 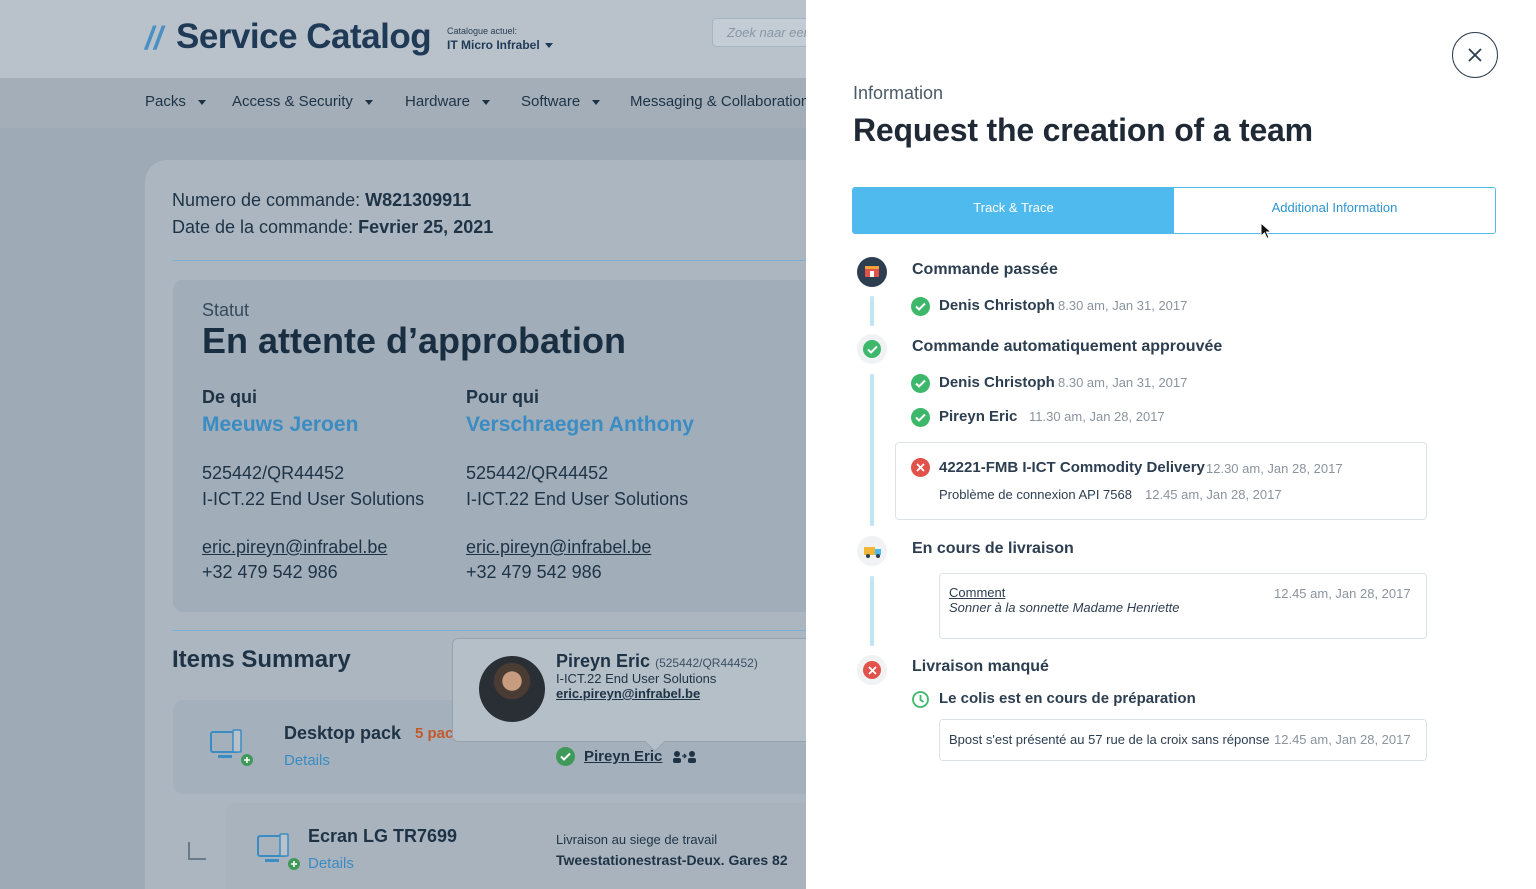 I want to click on nav-item-hardware: Hardware, so click(x=448, y=101).